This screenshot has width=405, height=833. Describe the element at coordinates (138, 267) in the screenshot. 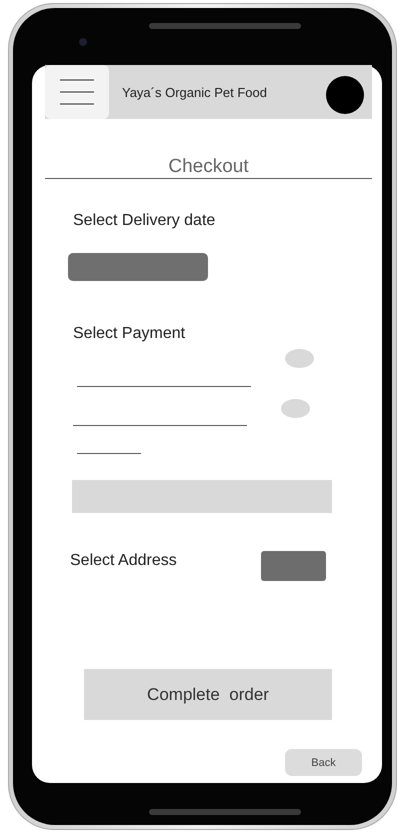

I see `date-field` at that location.